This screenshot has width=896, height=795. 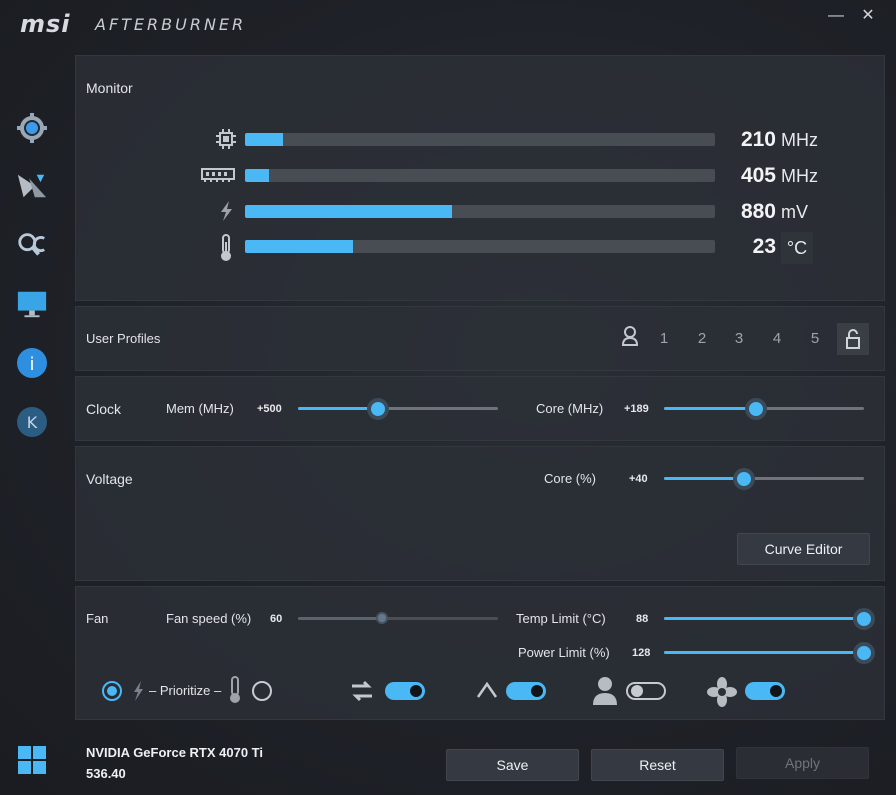 What do you see at coordinates (803, 549) in the screenshot?
I see `curve-editor-button: Curve Editor` at bounding box center [803, 549].